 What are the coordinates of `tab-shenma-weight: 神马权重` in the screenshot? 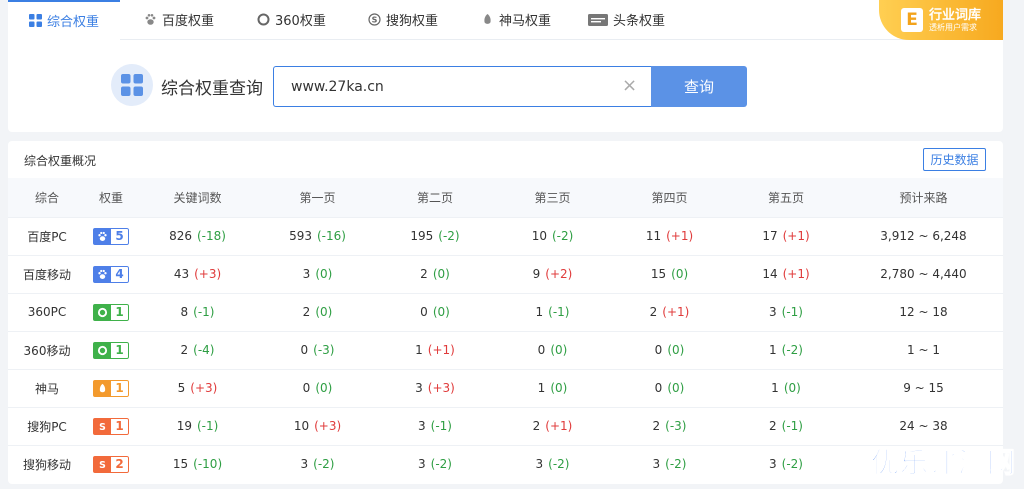 It's located at (534, 20).